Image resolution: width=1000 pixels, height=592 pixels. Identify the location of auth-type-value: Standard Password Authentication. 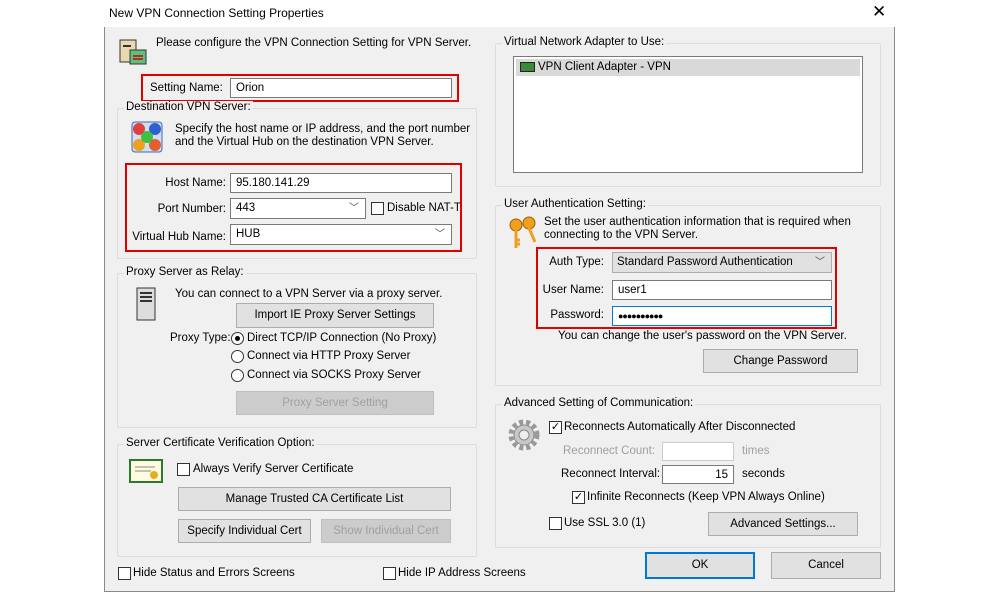
(705, 262).